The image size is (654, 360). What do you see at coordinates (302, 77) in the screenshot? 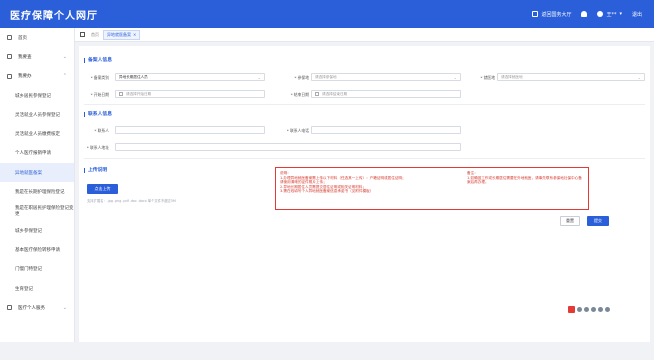
I see `label-insured-place: * 参保地` at bounding box center [302, 77].